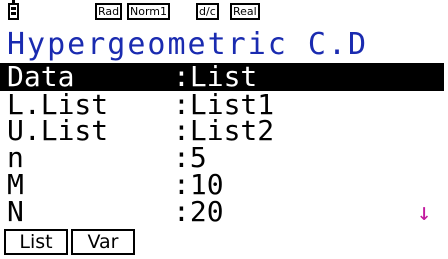 This screenshot has height=259, width=448. Describe the element at coordinates (198, 211) in the screenshot. I see `row-value: :20` at that location.